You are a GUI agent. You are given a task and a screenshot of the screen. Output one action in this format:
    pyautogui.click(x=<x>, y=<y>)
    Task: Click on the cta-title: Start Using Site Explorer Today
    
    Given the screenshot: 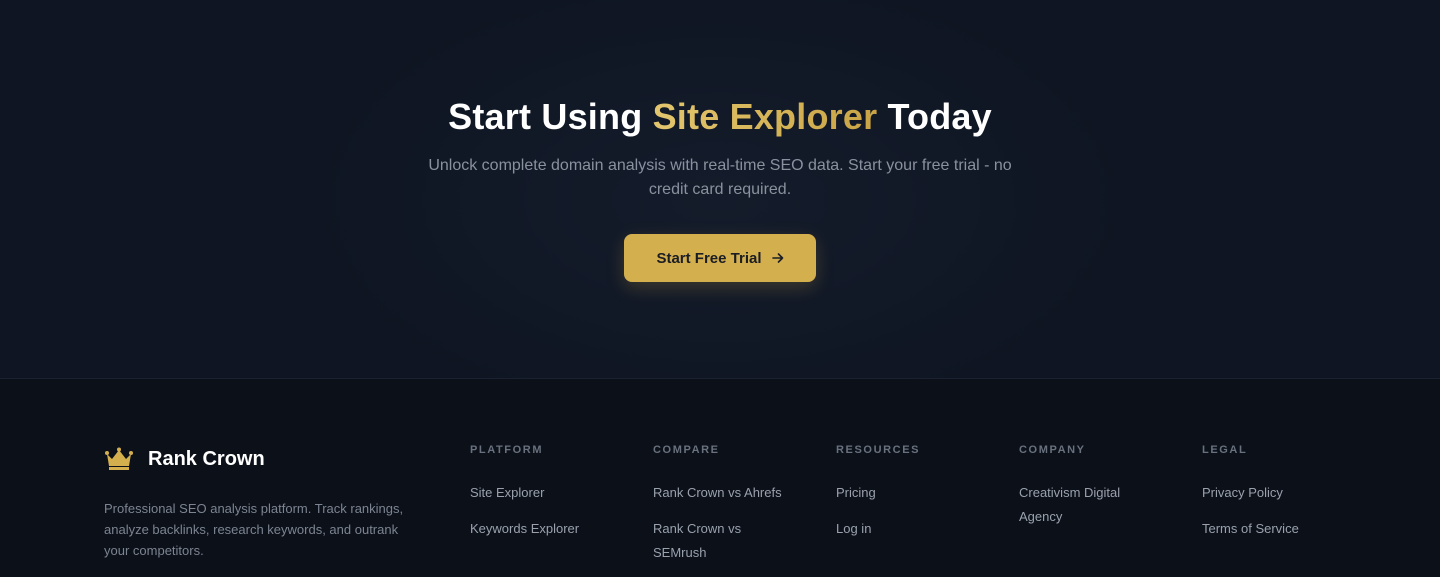 What is the action you would take?
    pyautogui.click(x=720, y=117)
    